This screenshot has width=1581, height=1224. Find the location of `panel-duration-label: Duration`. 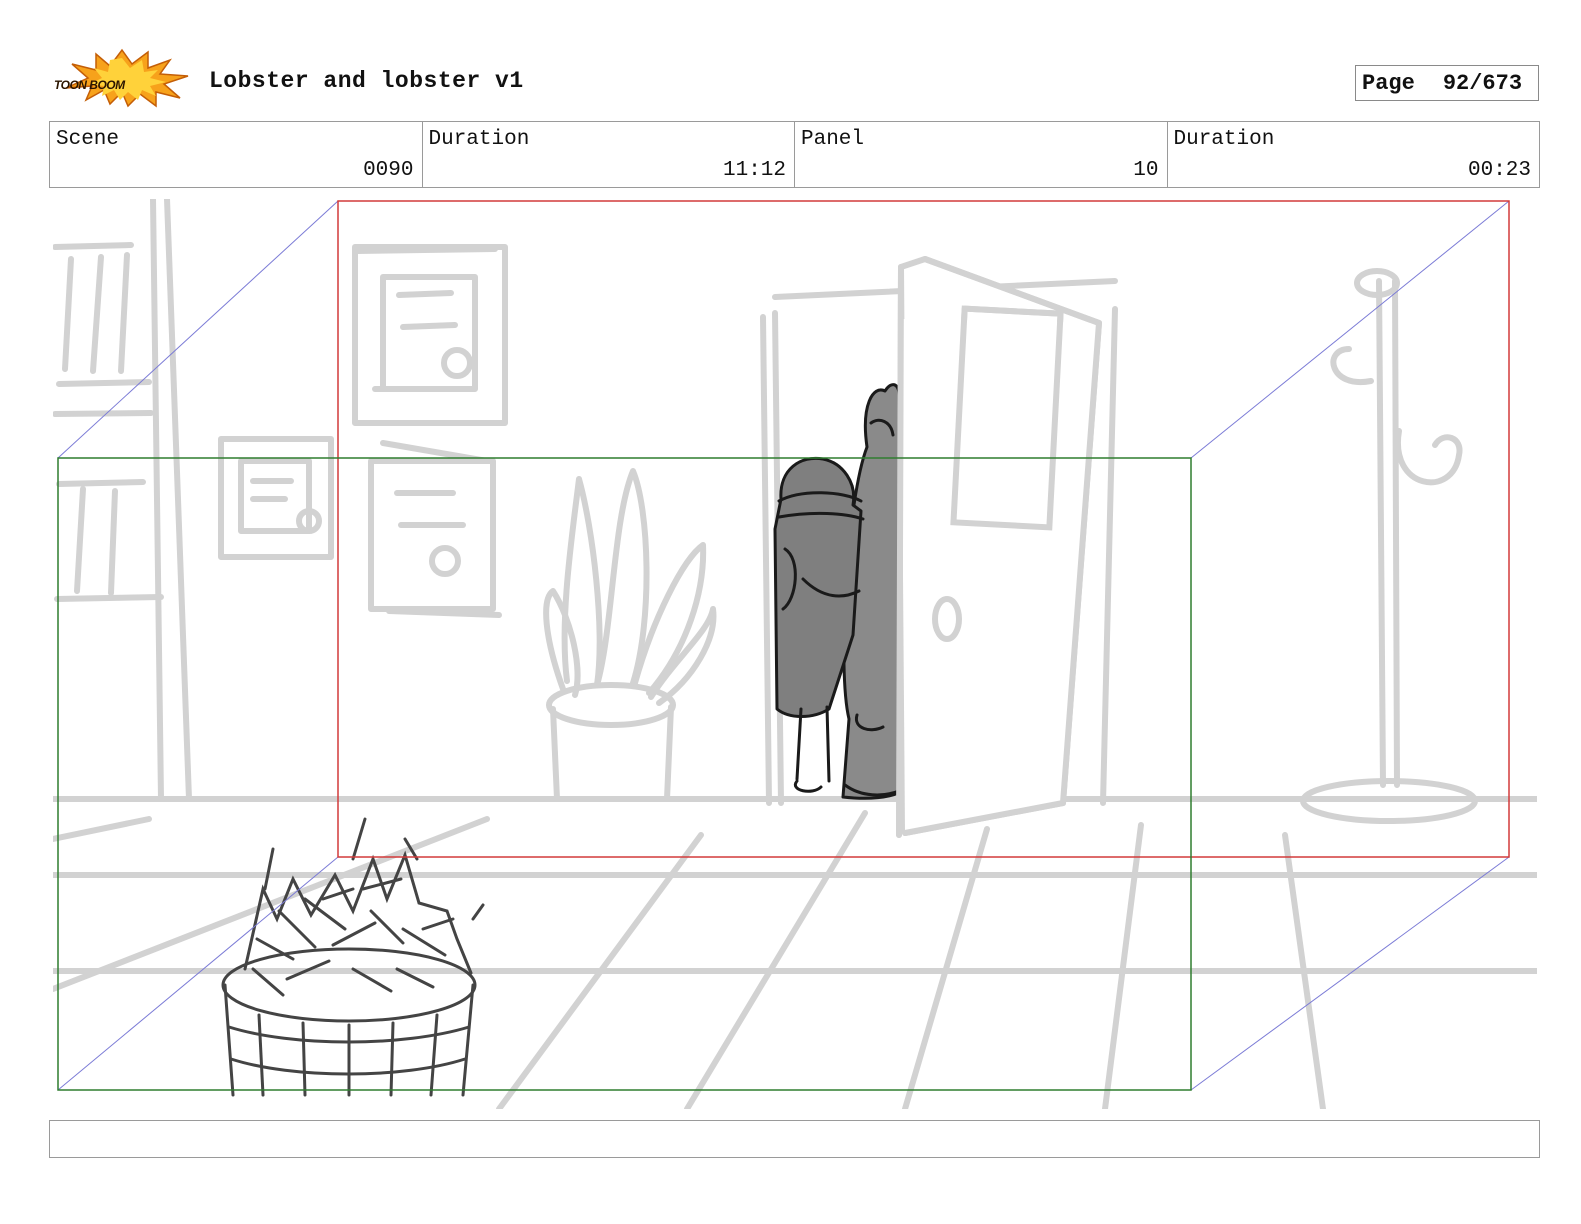

panel-duration-label: Duration is located at coordinates (1224, 139).